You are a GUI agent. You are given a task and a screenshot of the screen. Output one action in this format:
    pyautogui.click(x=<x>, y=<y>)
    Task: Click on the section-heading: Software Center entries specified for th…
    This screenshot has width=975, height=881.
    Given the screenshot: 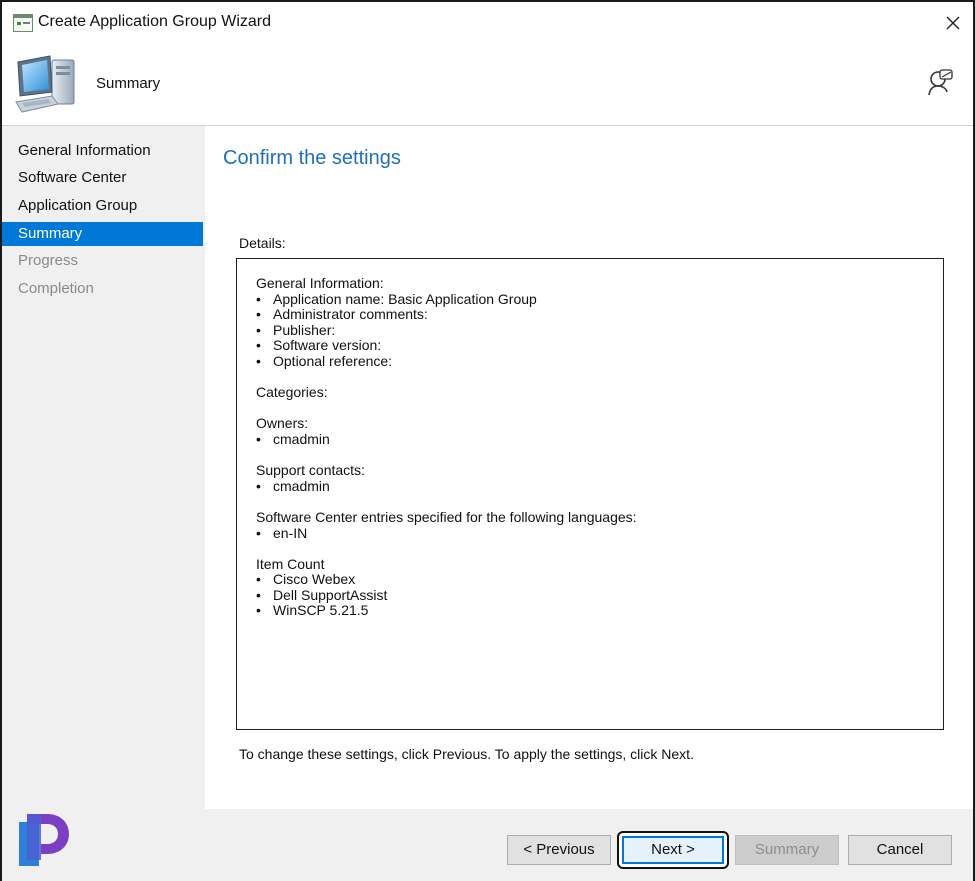 What is the action you would take?
    pyautogui.click(x=446, y=516)
    